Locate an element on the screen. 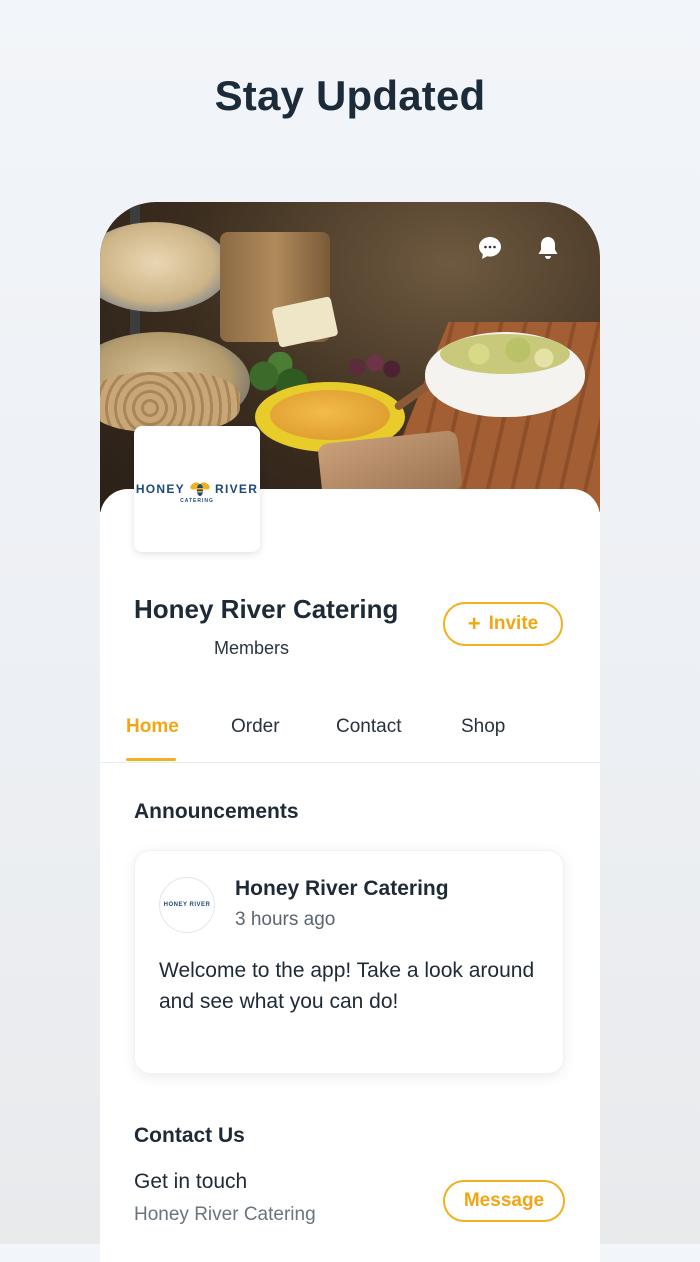  cover-salad is located at coordinates (505, 354).